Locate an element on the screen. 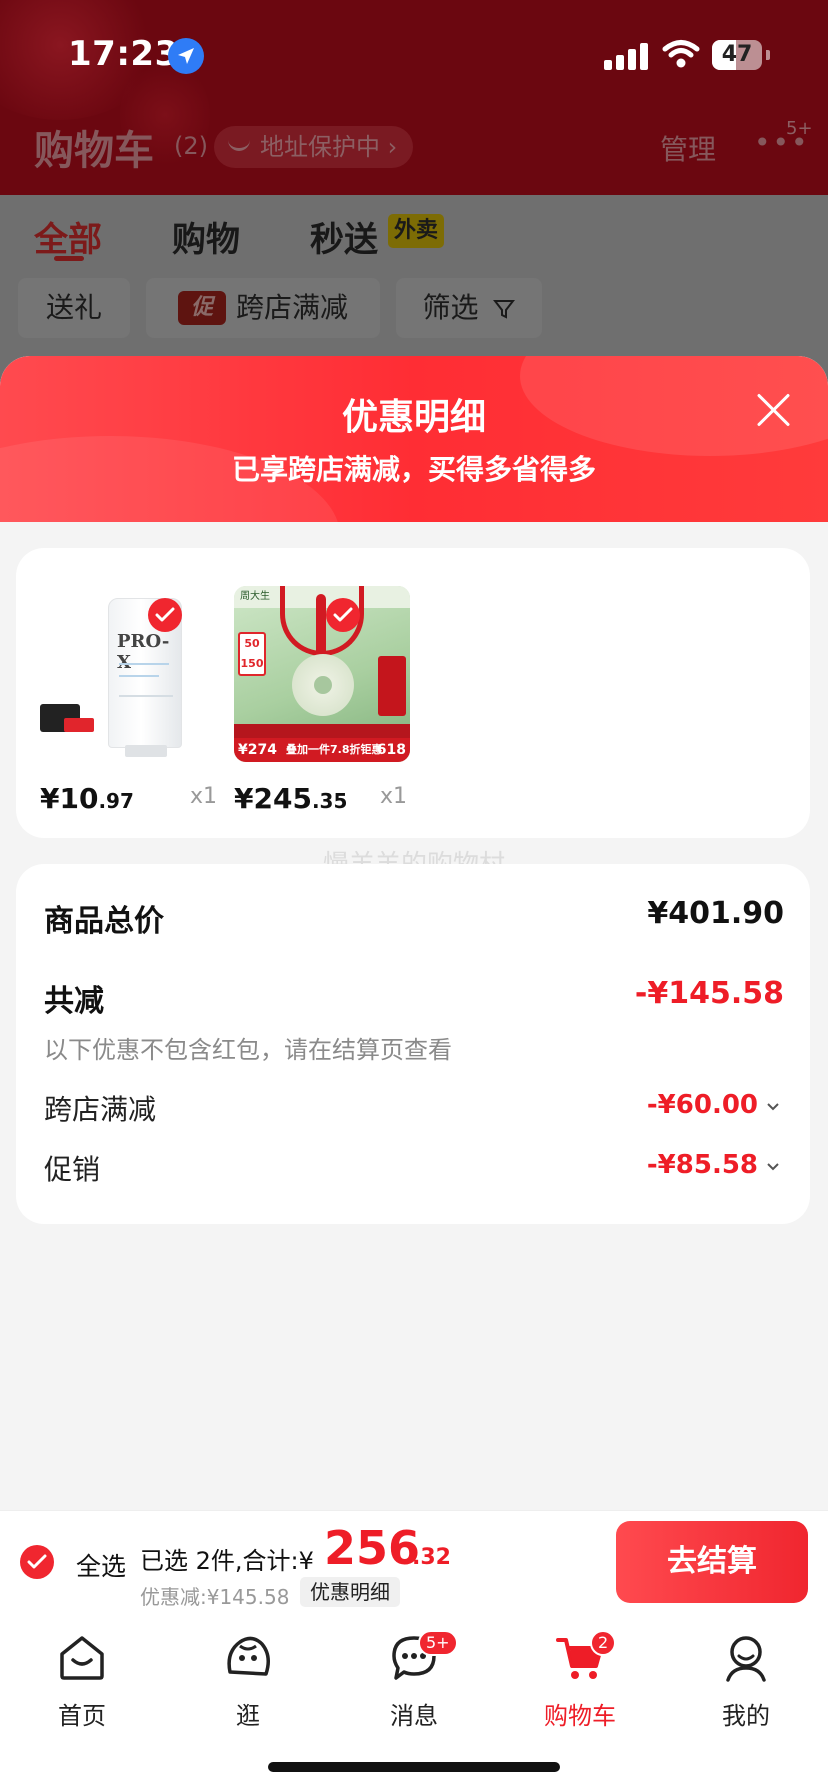 The height and width of the screenshot is (1792, 828). filter-gift: 送礼 is located at coordinates (74, 308).